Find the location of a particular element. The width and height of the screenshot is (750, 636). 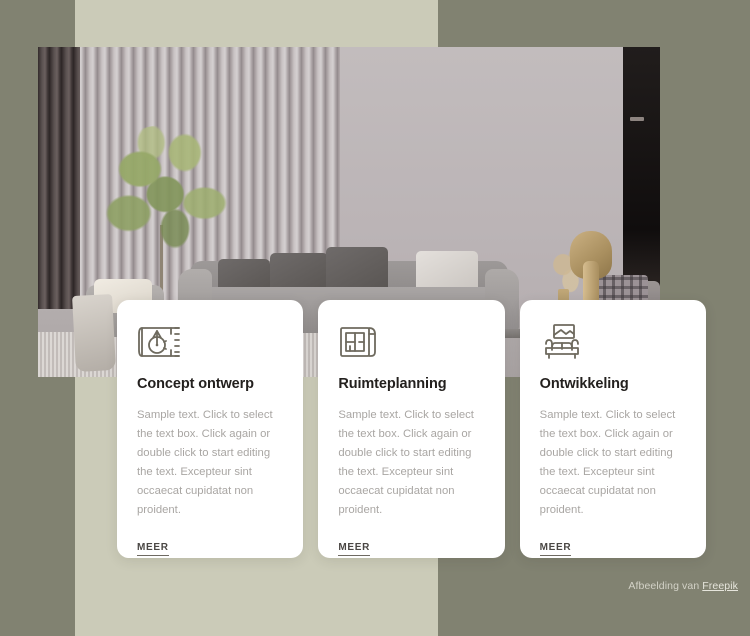

freepik-link: Freepik is located at coordinates (720, 586).